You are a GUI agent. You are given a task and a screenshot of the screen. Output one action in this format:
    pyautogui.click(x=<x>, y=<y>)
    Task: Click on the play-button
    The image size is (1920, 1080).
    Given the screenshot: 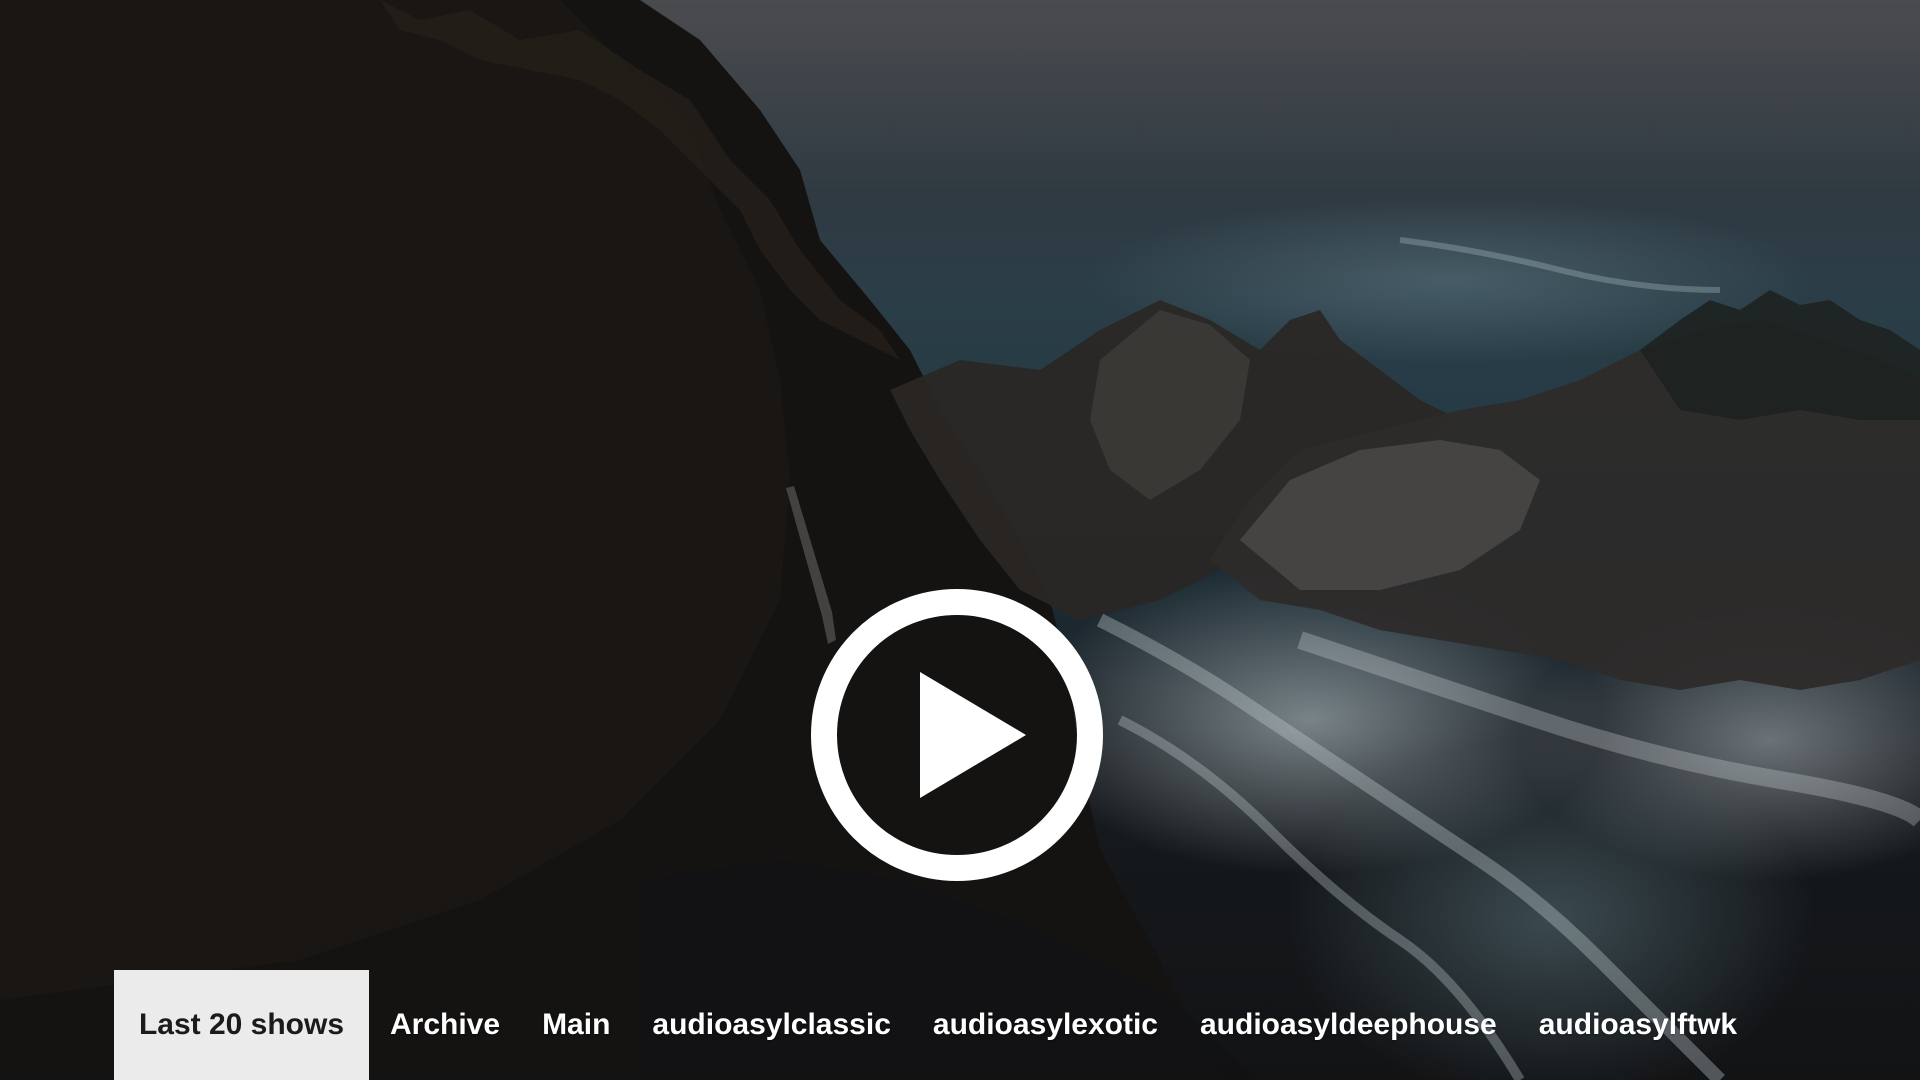 What is the action you would take?
    pyautogui.click(x=957, y=735)
    